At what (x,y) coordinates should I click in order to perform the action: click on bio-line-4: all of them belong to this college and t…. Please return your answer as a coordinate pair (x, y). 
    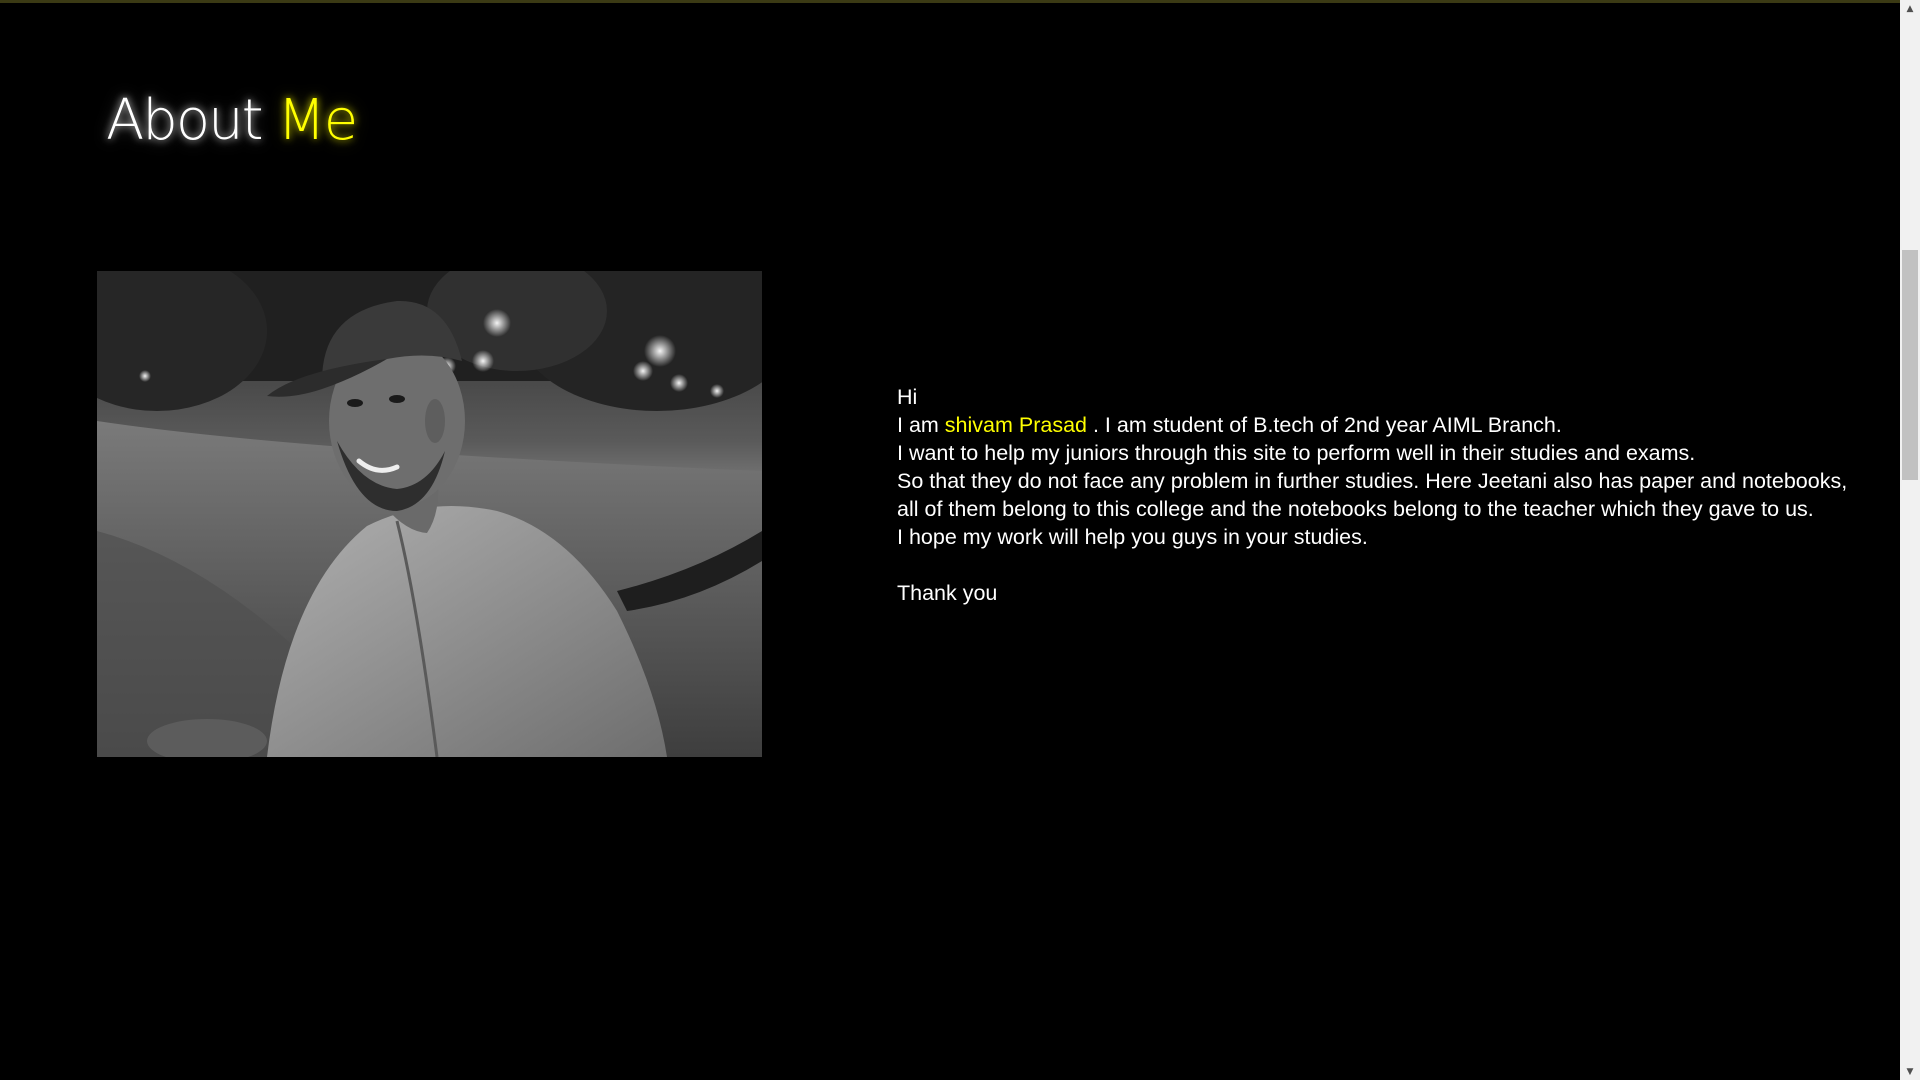
    Looking at the image, I should click on (1355, 509).